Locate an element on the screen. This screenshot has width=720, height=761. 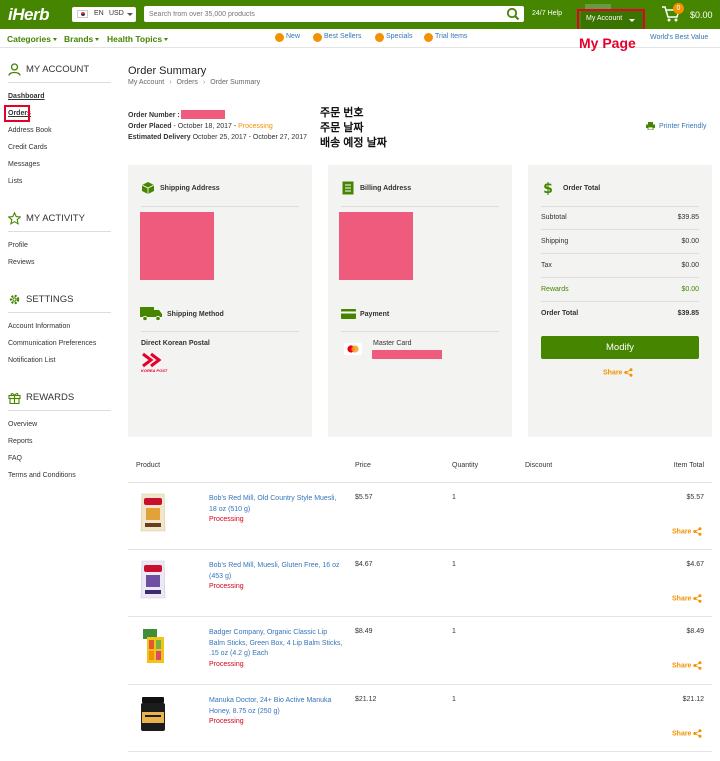
breadcrumb-order-summary: Order Summary is located at coordinates (235, 82).